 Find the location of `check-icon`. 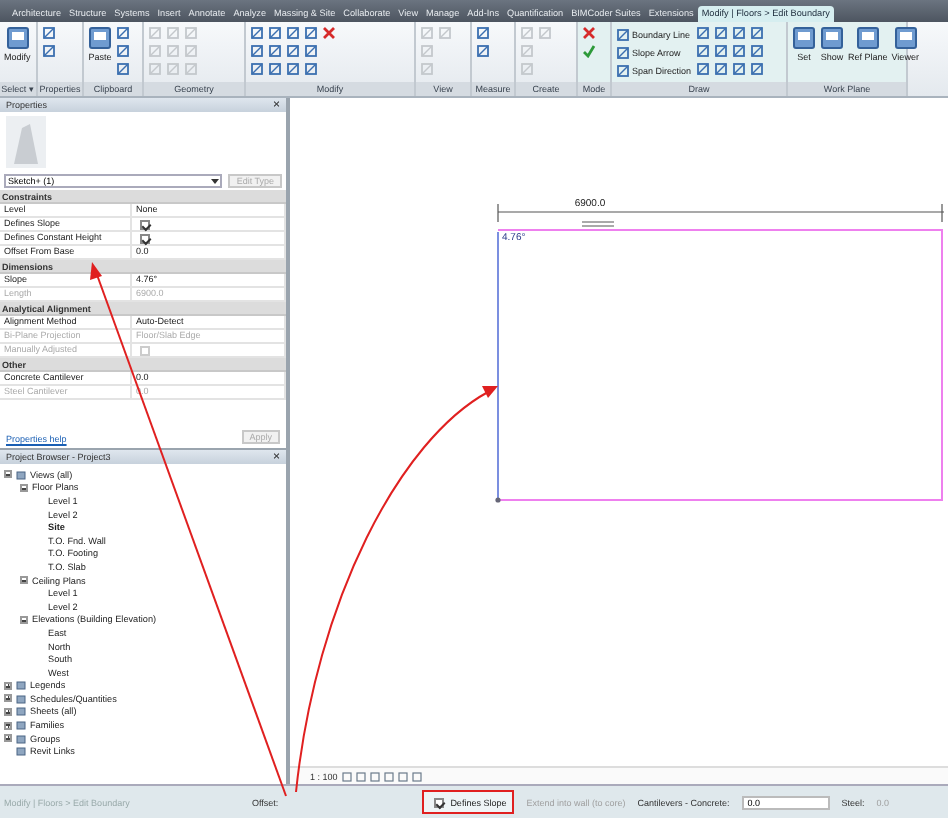

check-icon is located at coordinates (589, 51).